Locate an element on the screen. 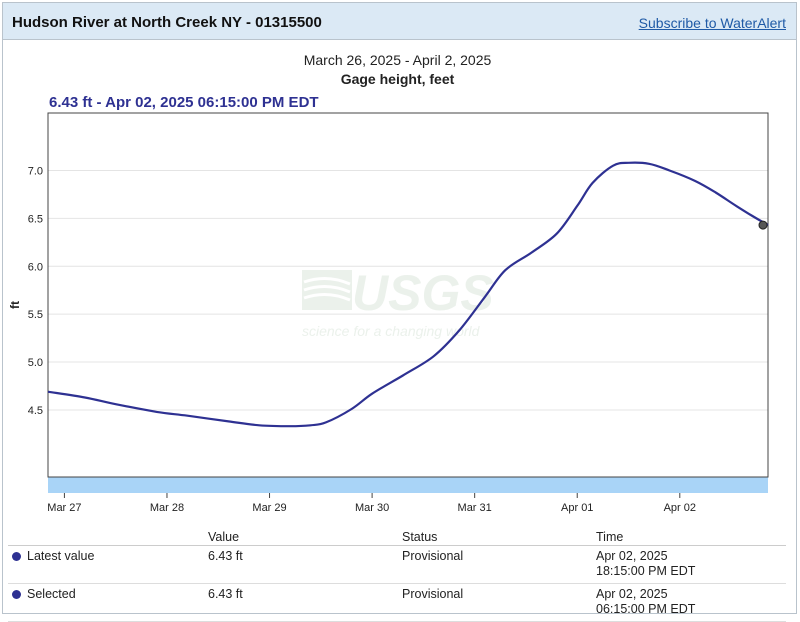  table-header-row: Value Status Time is located at coordinates (397, 537).